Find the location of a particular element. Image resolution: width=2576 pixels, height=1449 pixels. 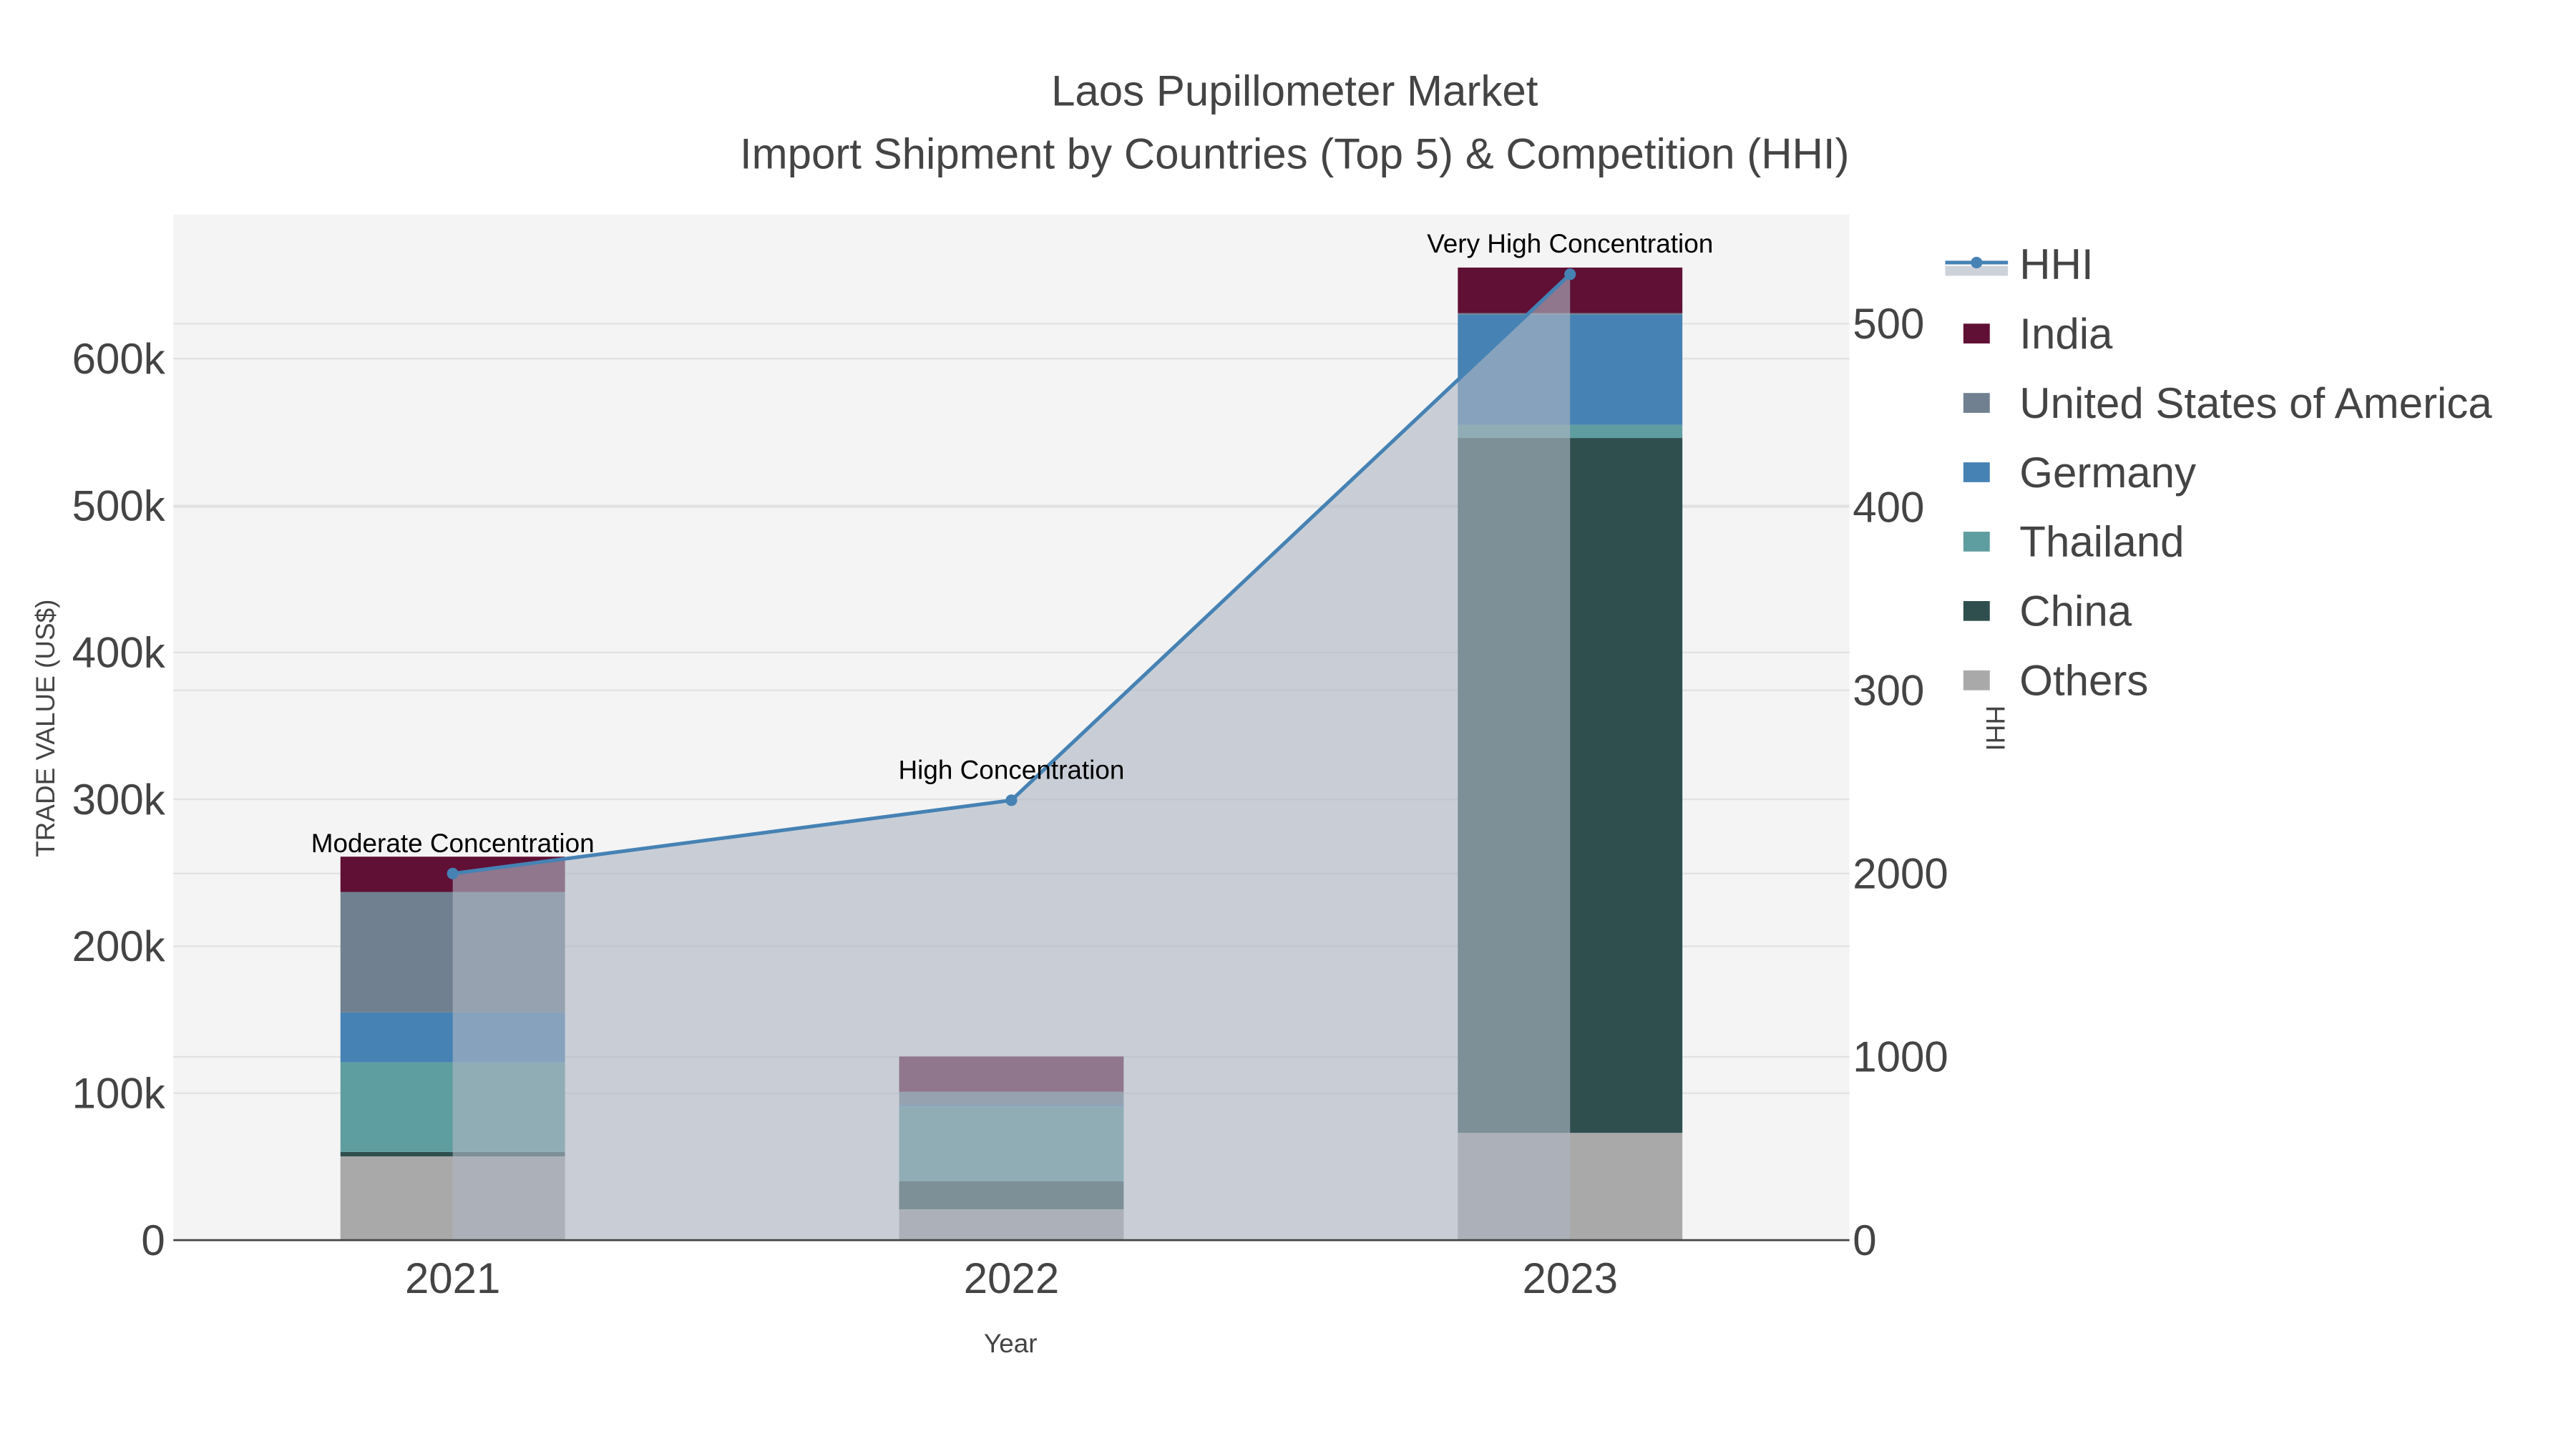

legend-label: India is located at coordinates (2066, 334).